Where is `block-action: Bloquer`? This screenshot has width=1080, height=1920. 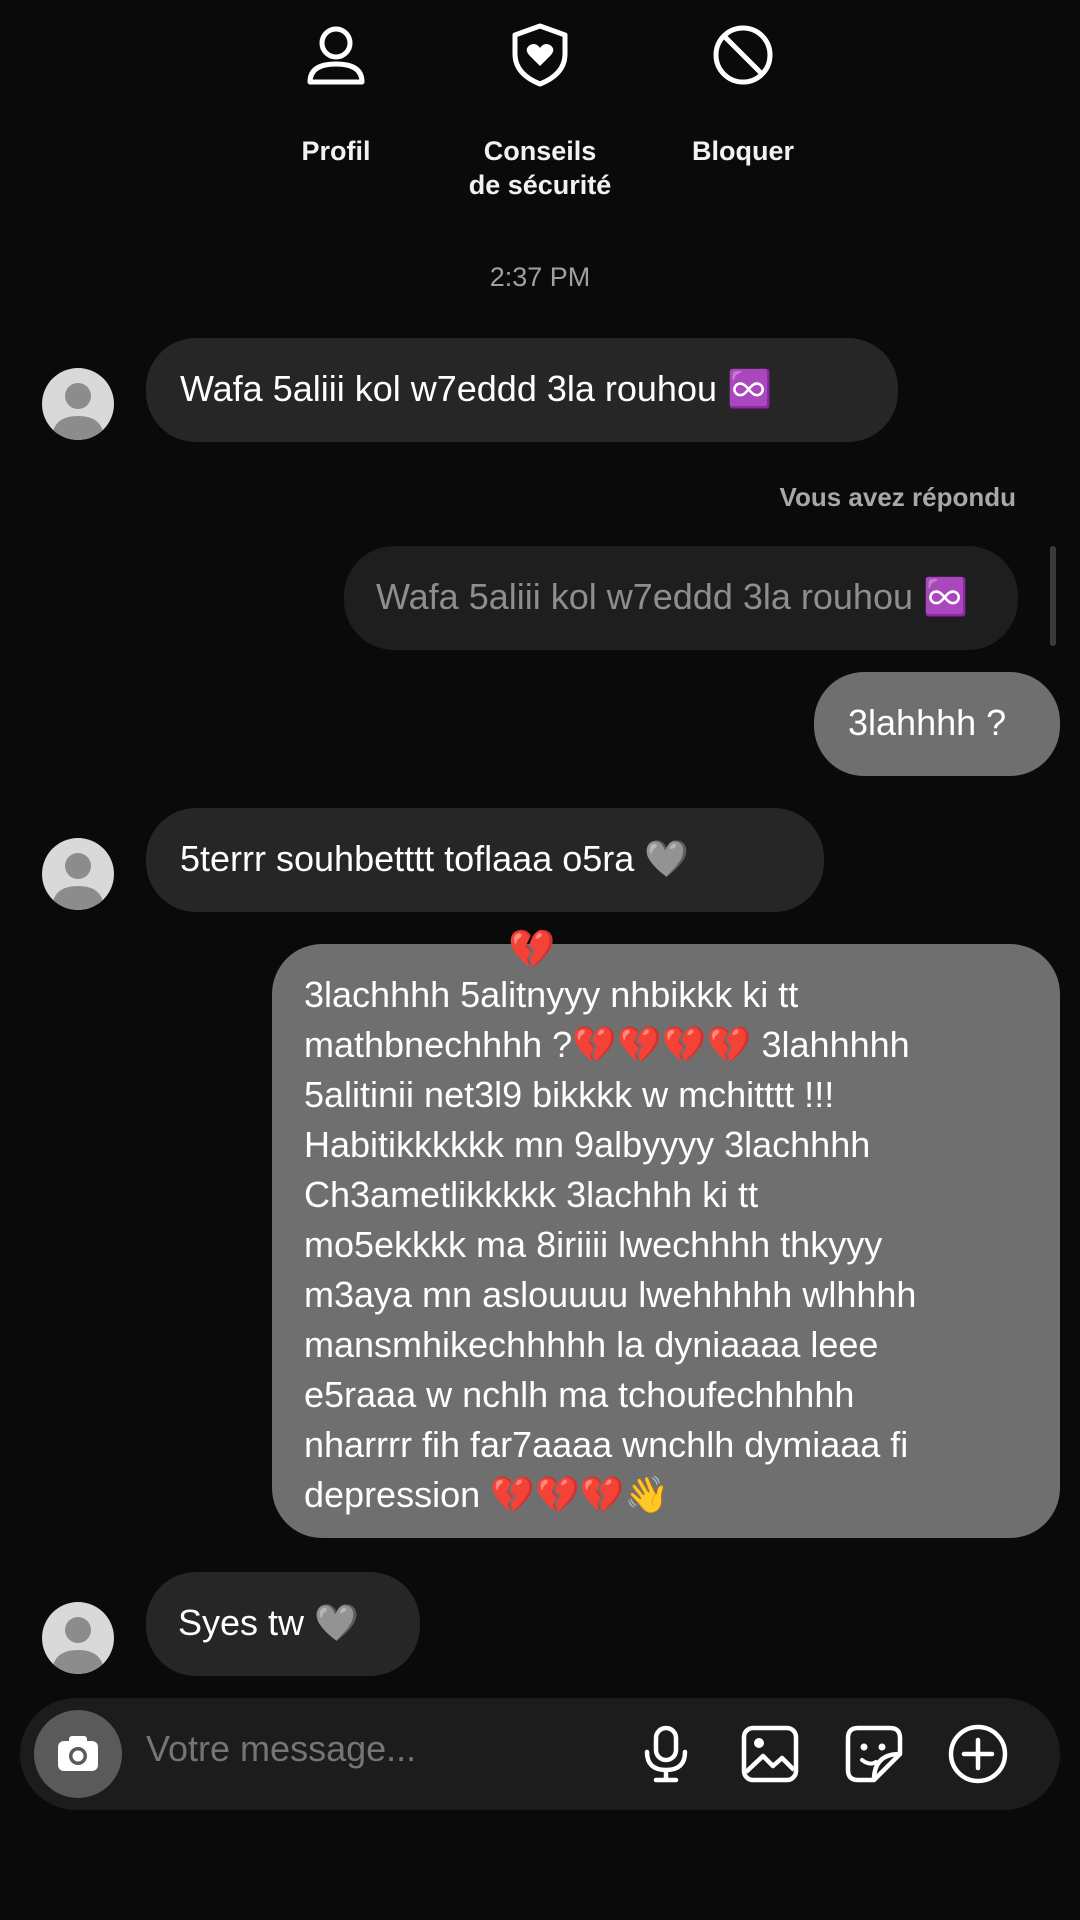 block-action: Bloquer is located at coordinates (743, 94).